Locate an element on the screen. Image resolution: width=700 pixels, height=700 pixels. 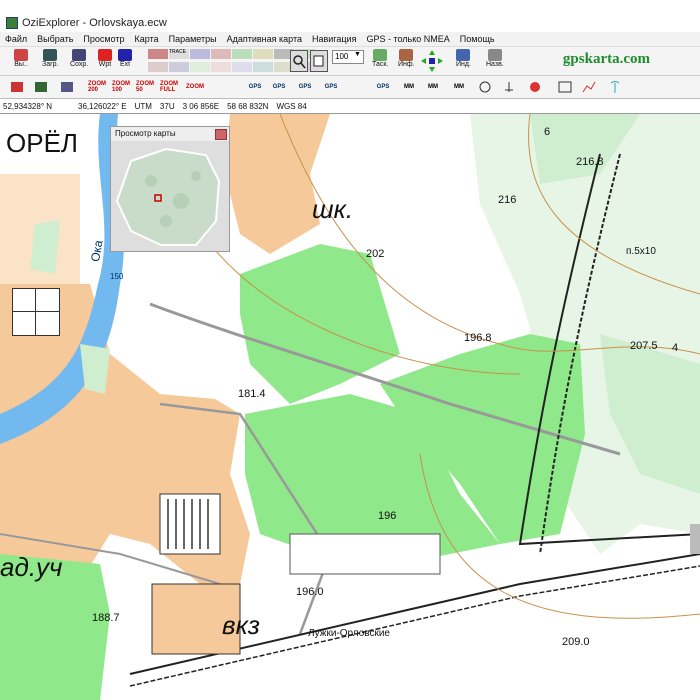
target-icon is located at coordinates (485, 87).